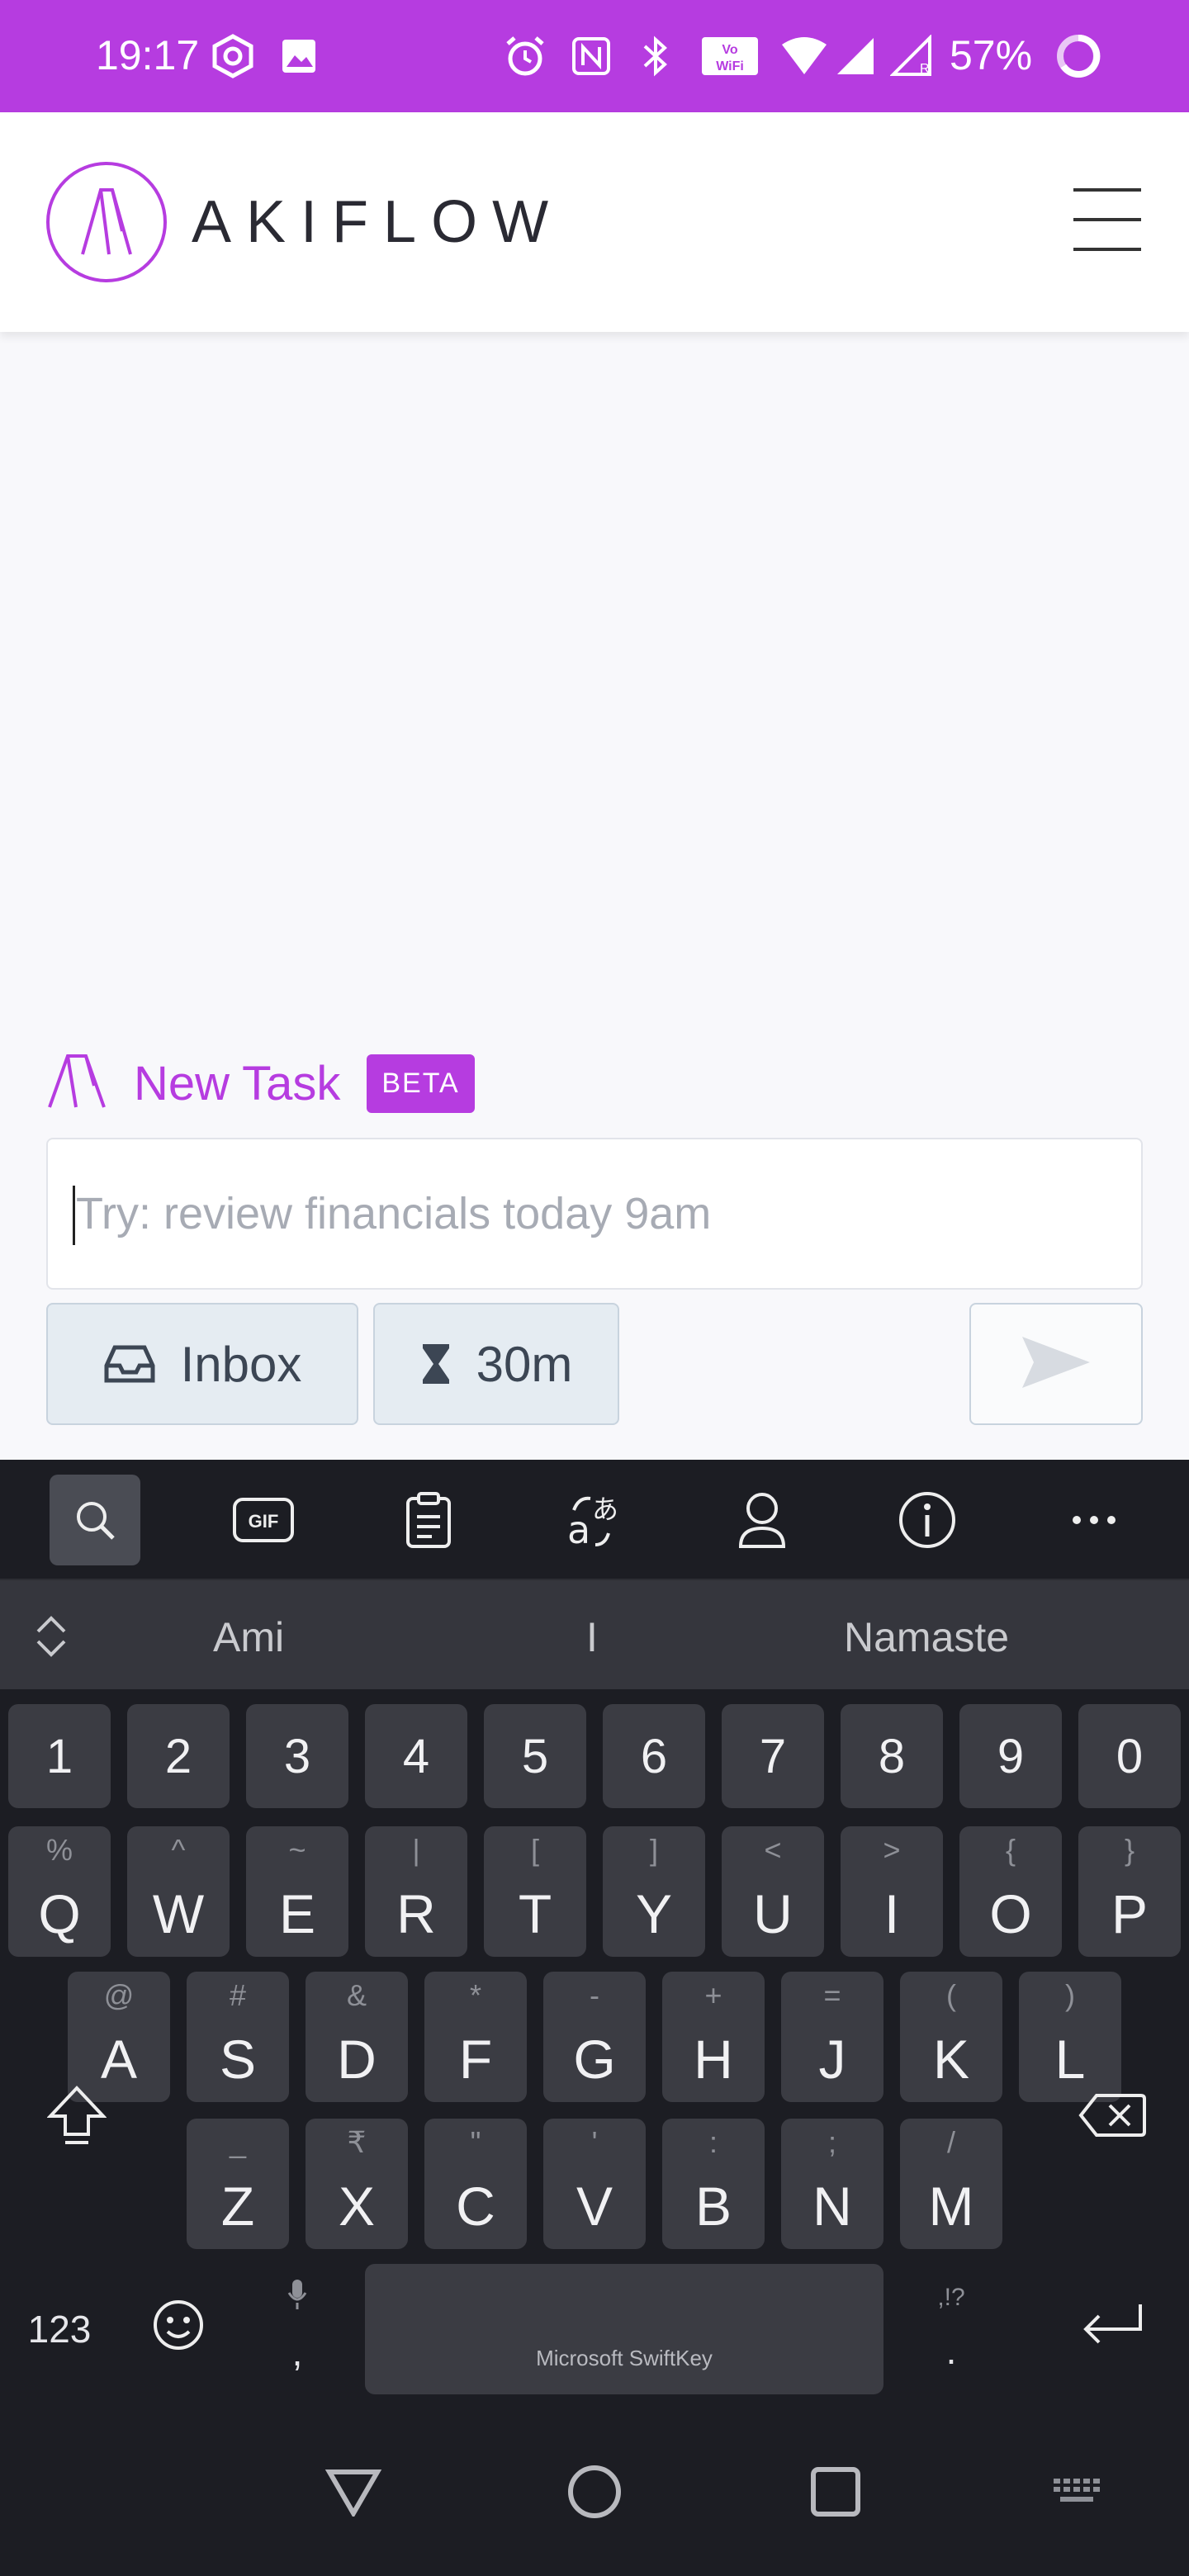 The image size is (1189, 2576). What do you see at coordinates (178, 1756) in the screenshot?
I see `number-key: 2` at bounding box center [178, 1756].